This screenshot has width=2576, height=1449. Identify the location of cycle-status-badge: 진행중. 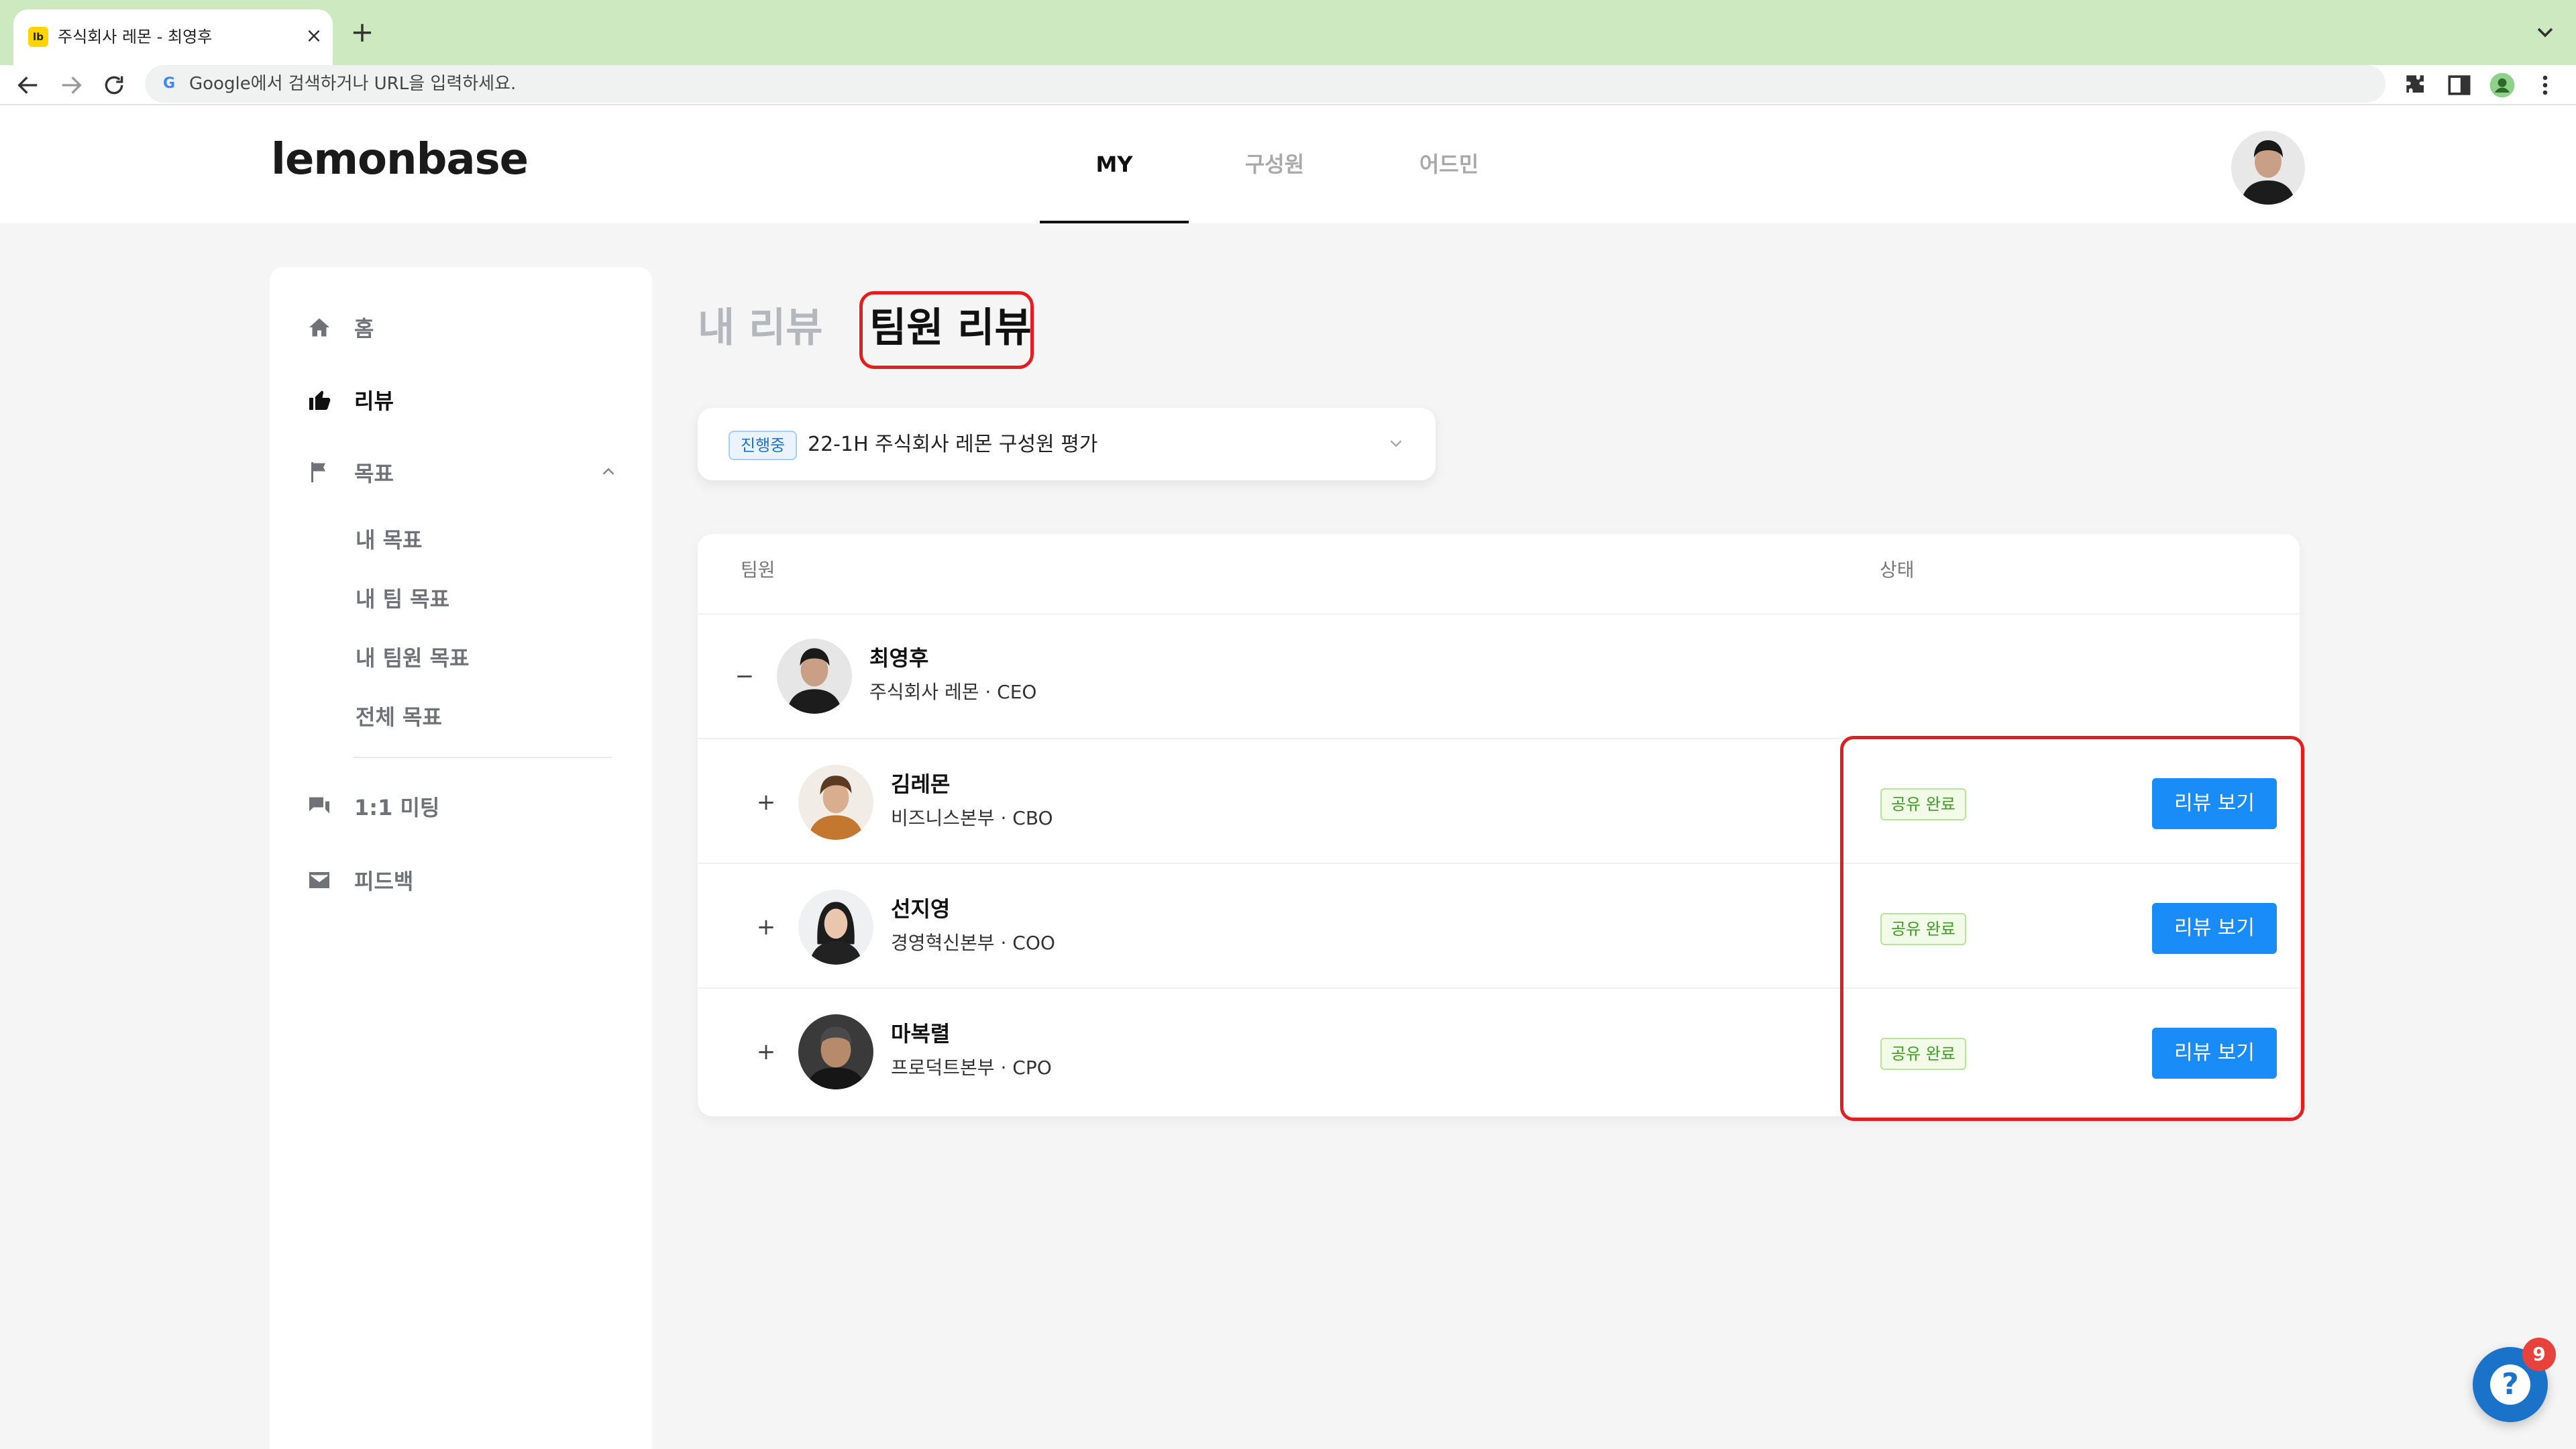
(763, 445).